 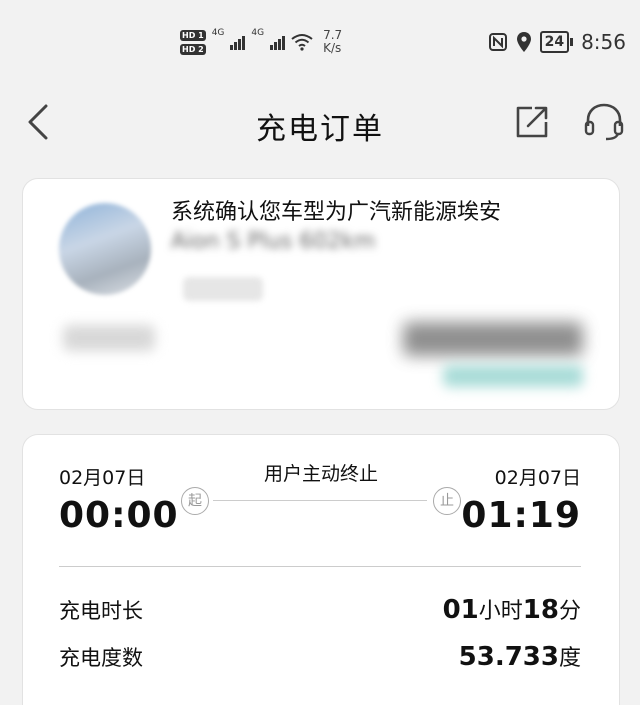 I want to click on hd-badges: HD 1 HD 2, so click(x=193, y=42).